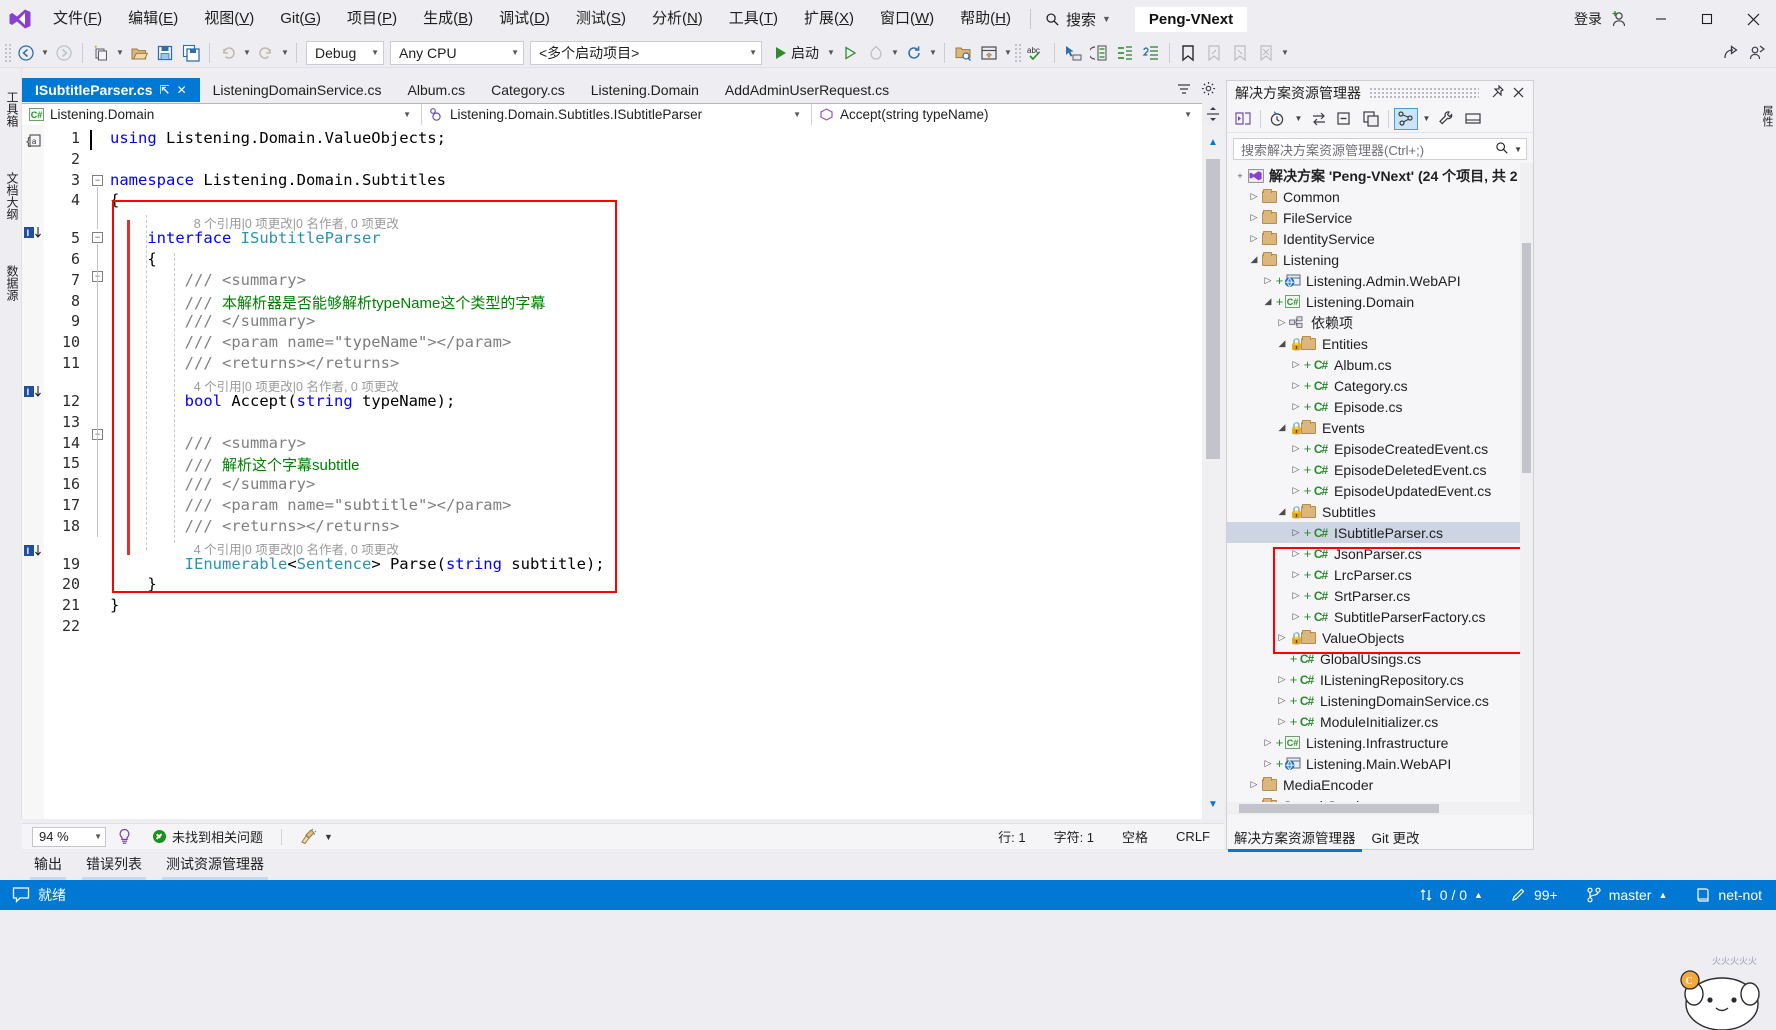 The height and width of the screenshot is (1030, 1776). I want to click on editor-collapse-all-glyph: {a, so click(33, 142).